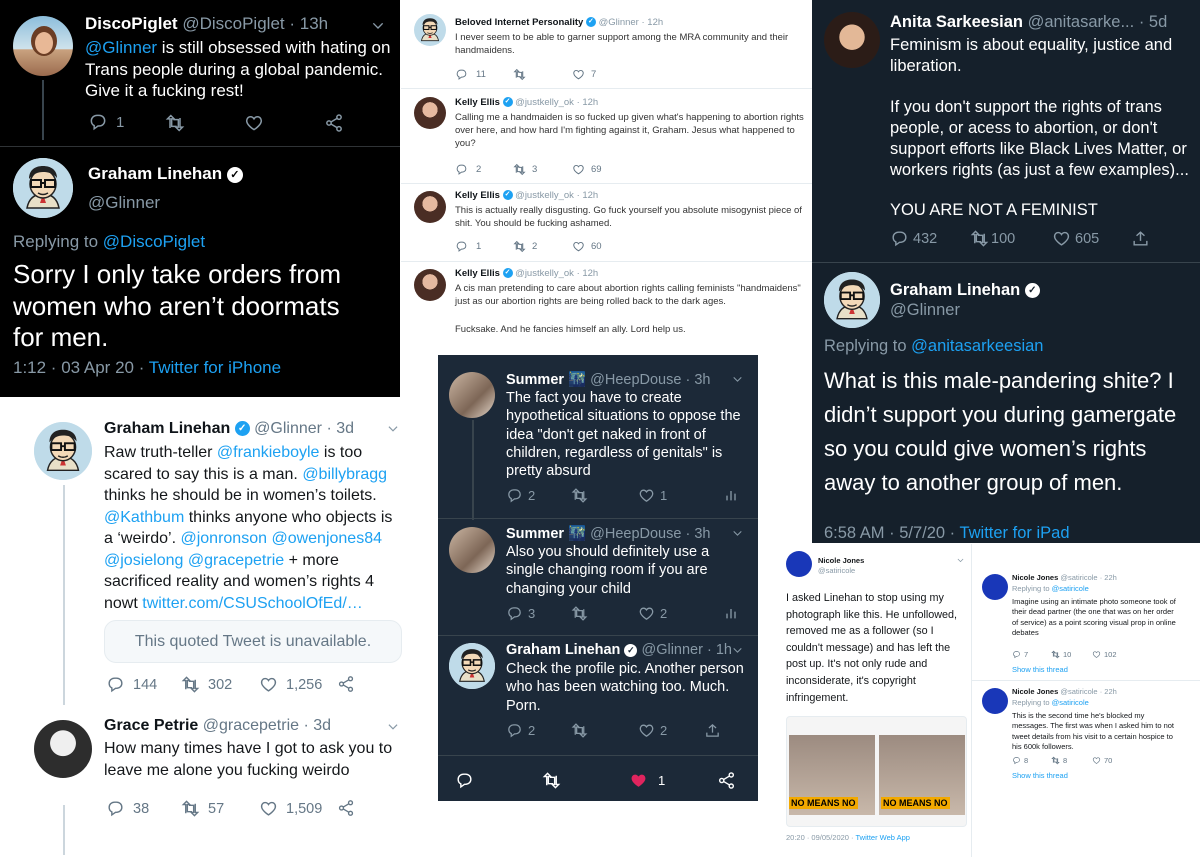  I want to click on like-icon, so click(254, 123).